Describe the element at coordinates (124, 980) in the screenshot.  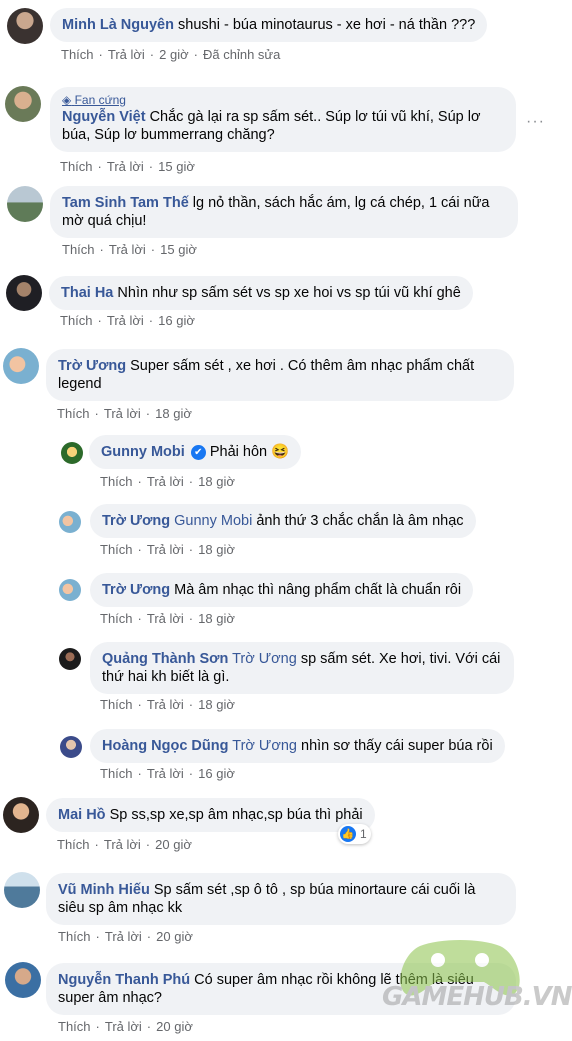
I see `author-name: Nguyễn Thanh Phú` at that location.